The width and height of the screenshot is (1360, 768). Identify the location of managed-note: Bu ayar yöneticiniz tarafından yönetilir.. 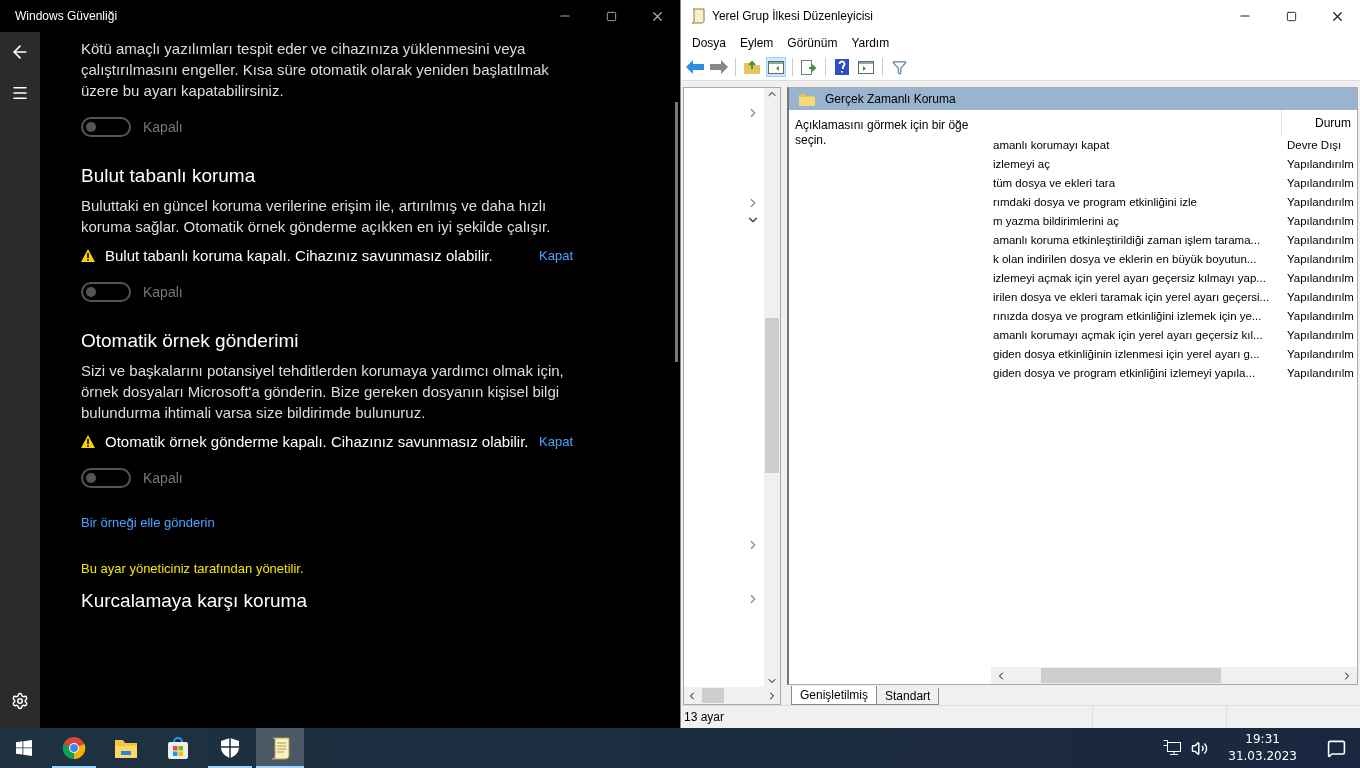
(193, 568).